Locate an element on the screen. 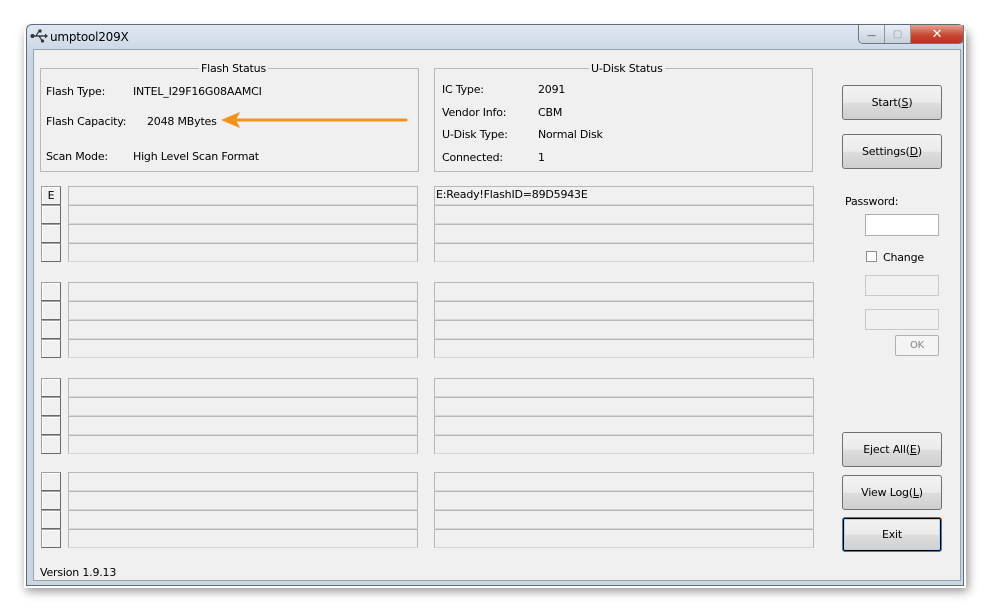 This screenshot has width=991, height=613. settings-label: Settings( is located at coordinates (886, 151).